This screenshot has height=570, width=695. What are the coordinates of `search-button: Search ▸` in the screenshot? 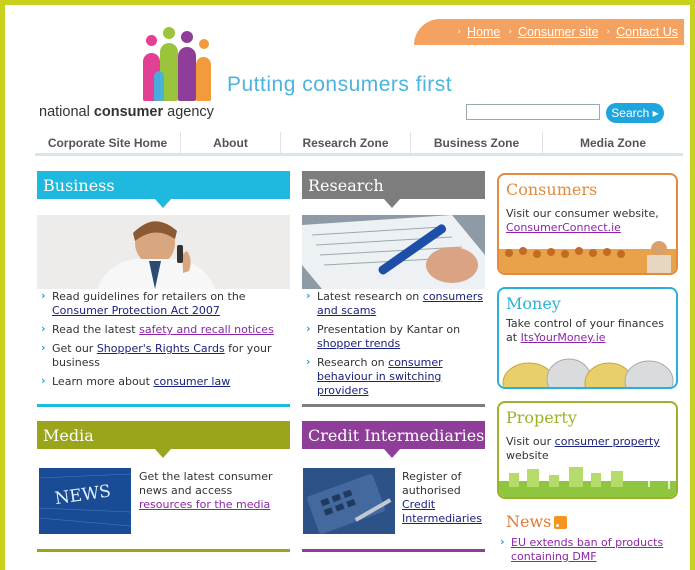 It's located at (635, 113).